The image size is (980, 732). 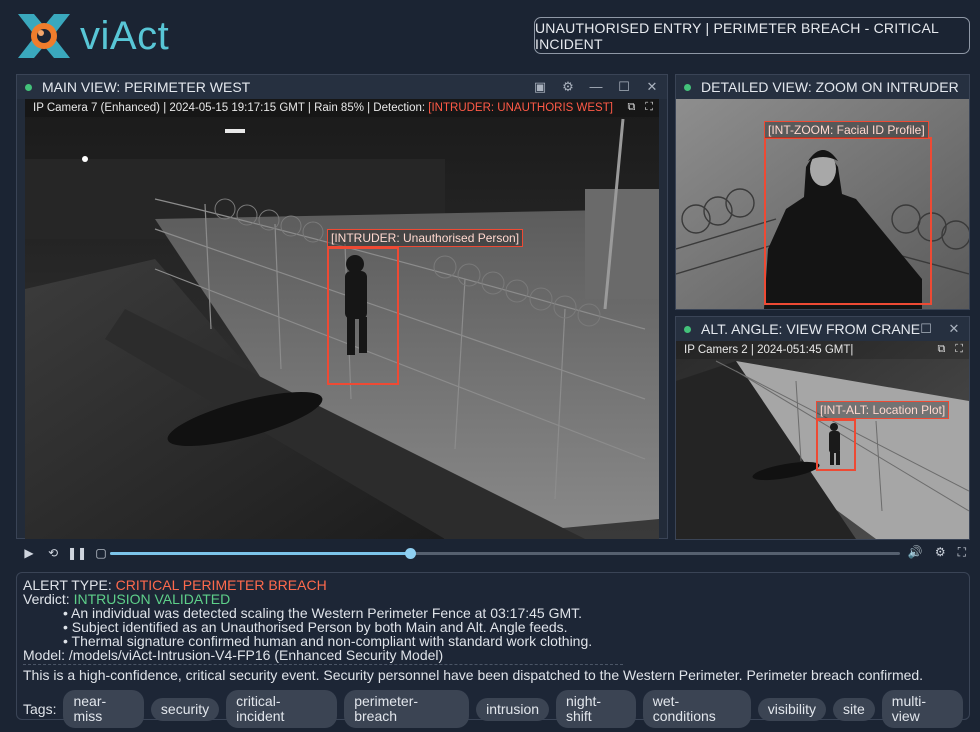 I want to click on tag-chip: security, so click(x=185, y=709).